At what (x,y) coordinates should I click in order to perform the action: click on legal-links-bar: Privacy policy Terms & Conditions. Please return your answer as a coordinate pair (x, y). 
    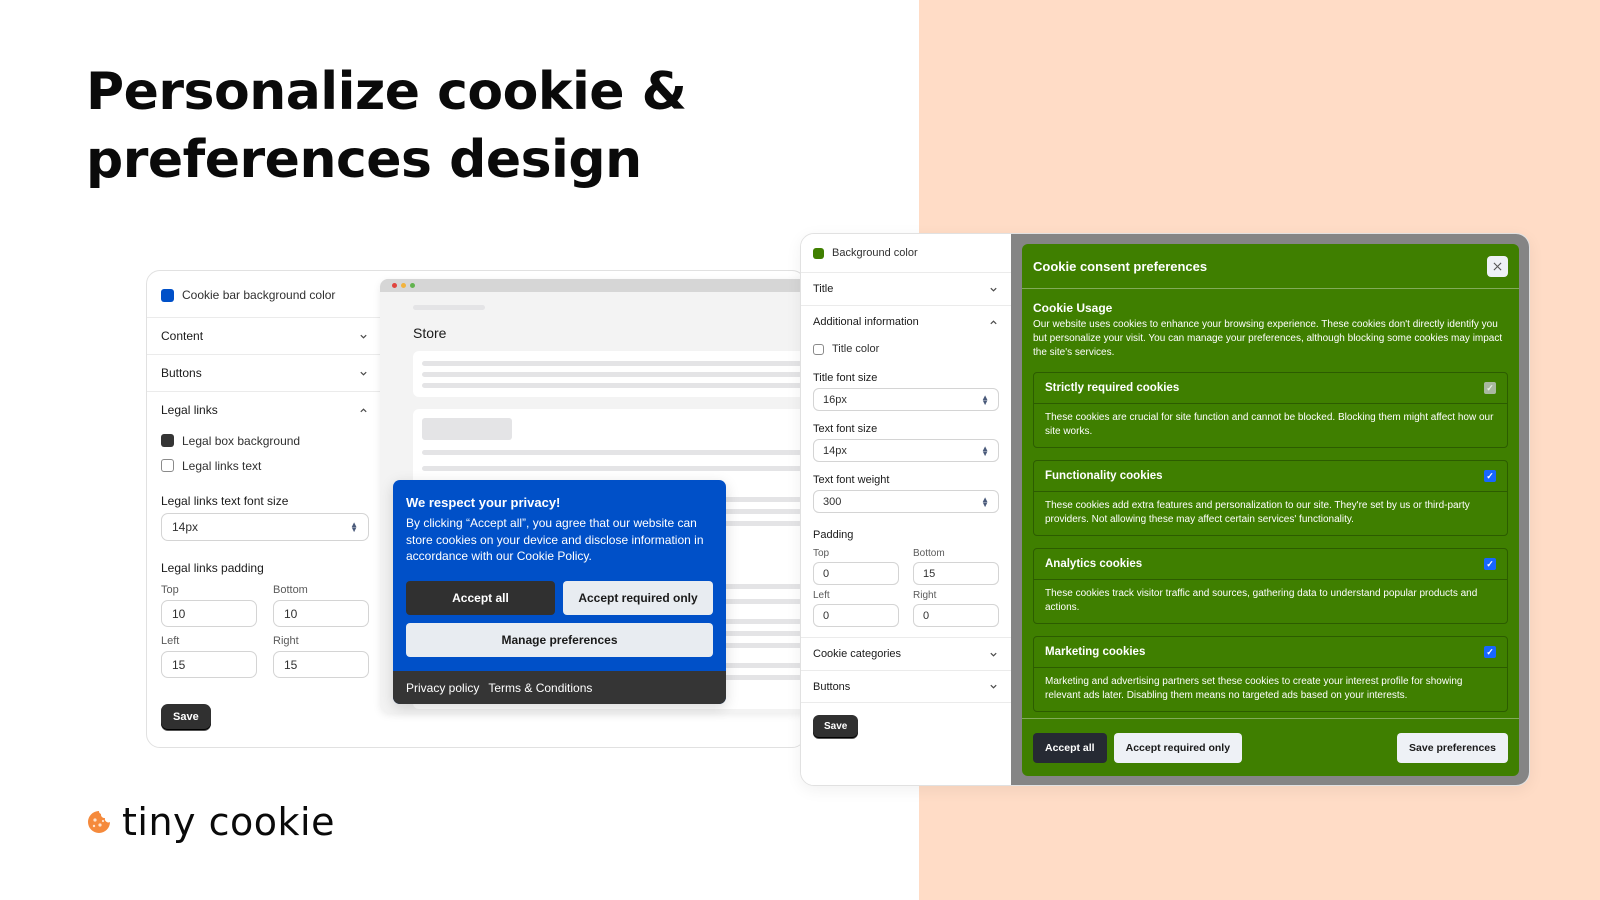
    Looking at the image, I should click on (559, 687).